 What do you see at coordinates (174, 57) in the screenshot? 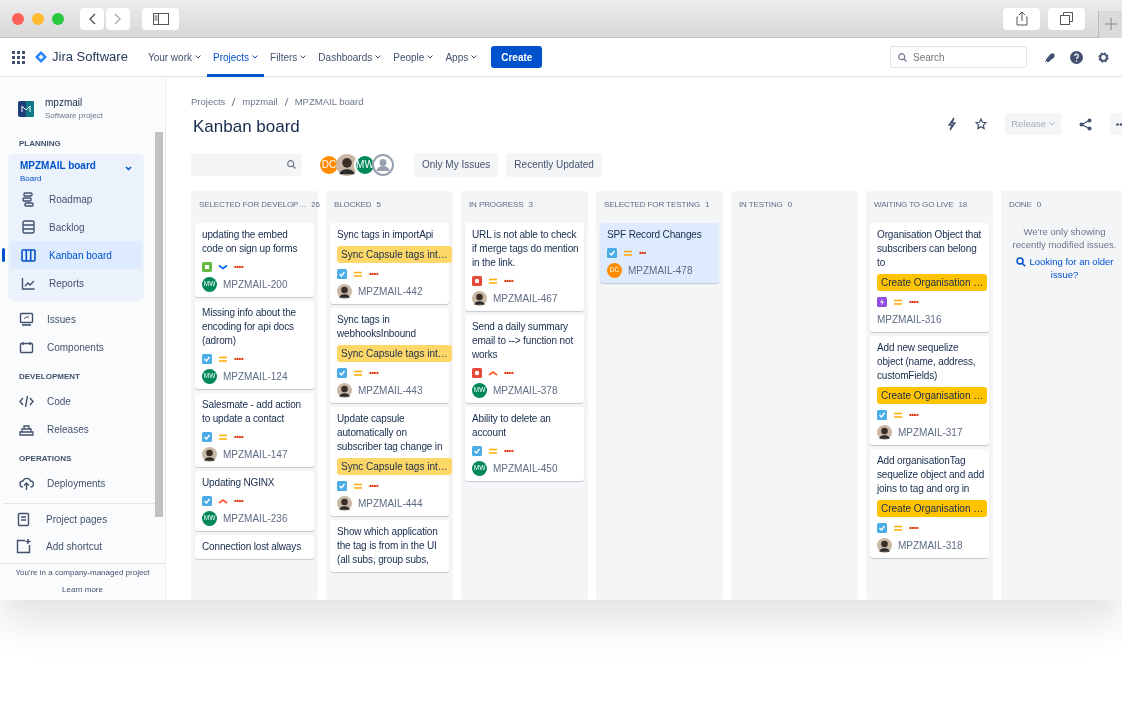
I see `nav-menu-item: Your work` at bounding box center [174, 57].